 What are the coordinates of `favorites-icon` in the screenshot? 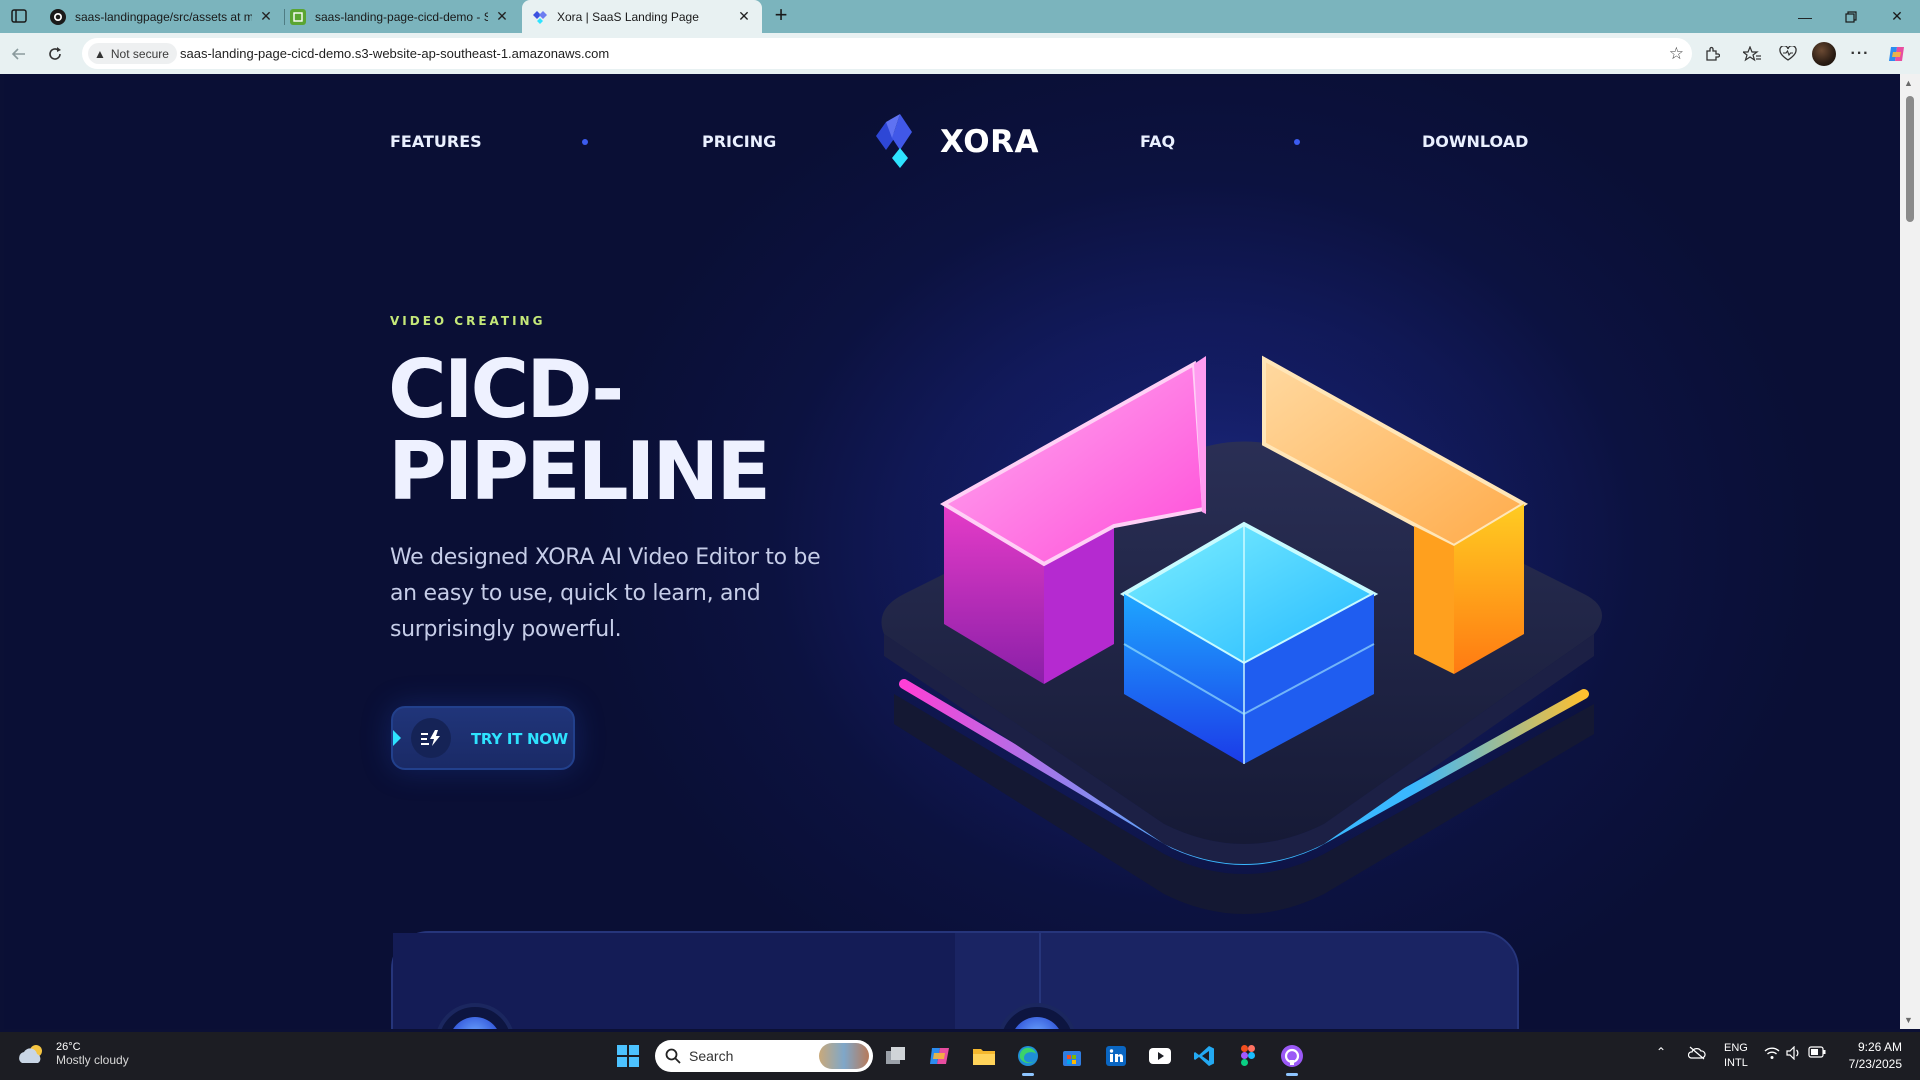 It's located at (1752, 54).